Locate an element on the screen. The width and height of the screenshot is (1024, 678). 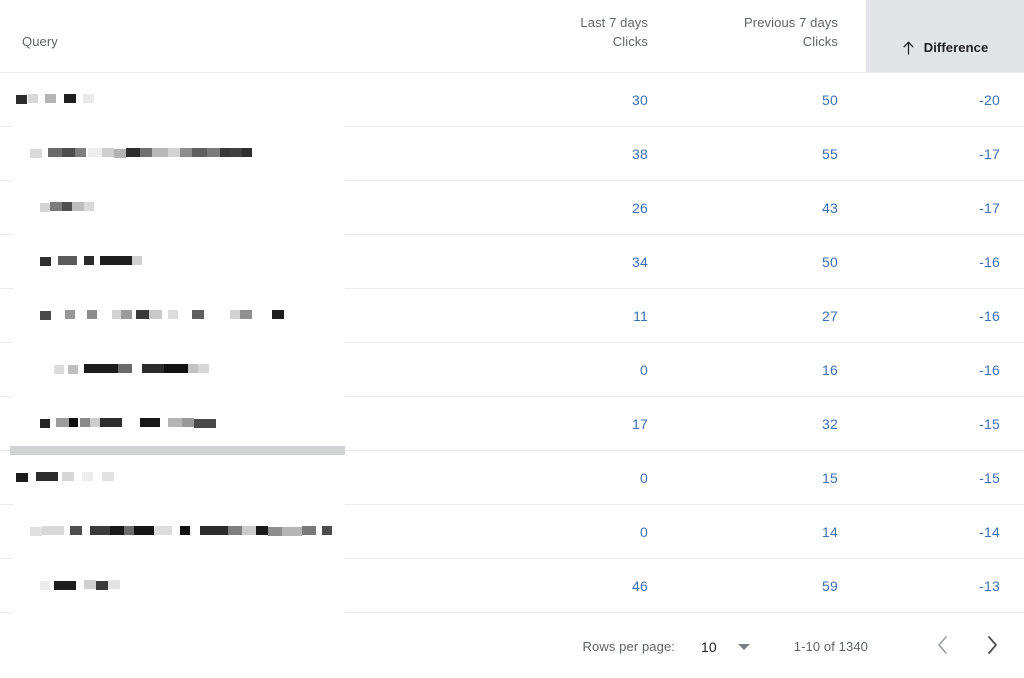
cell-previous-7-days-clicks: 15 is located at coordinates (830, 478).